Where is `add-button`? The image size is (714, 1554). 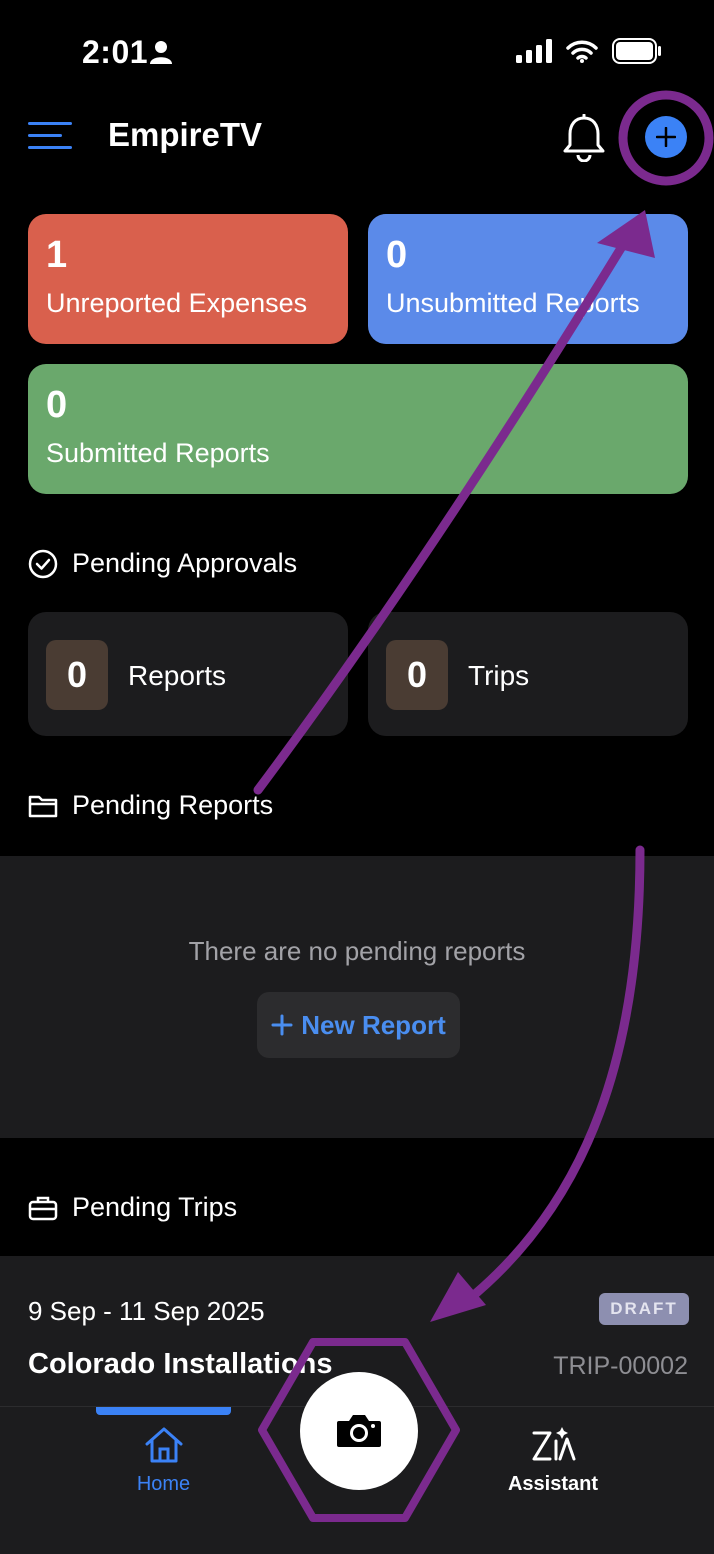 add-button is located at coordinates (666, 137).